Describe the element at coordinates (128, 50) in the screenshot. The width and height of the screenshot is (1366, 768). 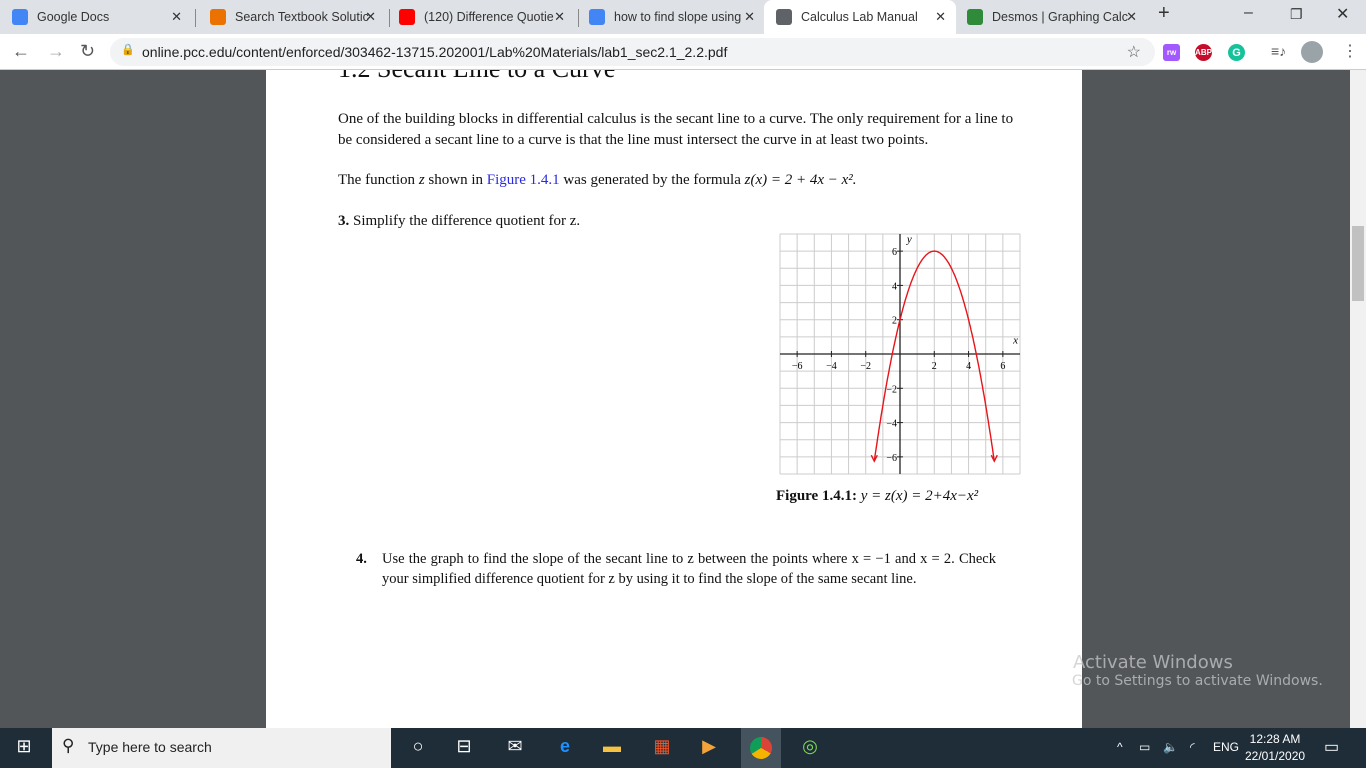
I see `lock-icon: 🔒` at that location.